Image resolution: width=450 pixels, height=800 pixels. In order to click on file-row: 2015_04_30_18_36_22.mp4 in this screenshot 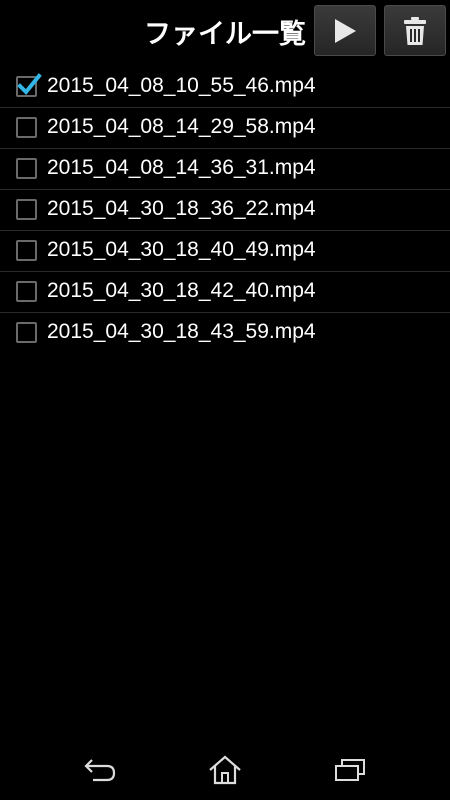, I will do `click(225, 210)`.